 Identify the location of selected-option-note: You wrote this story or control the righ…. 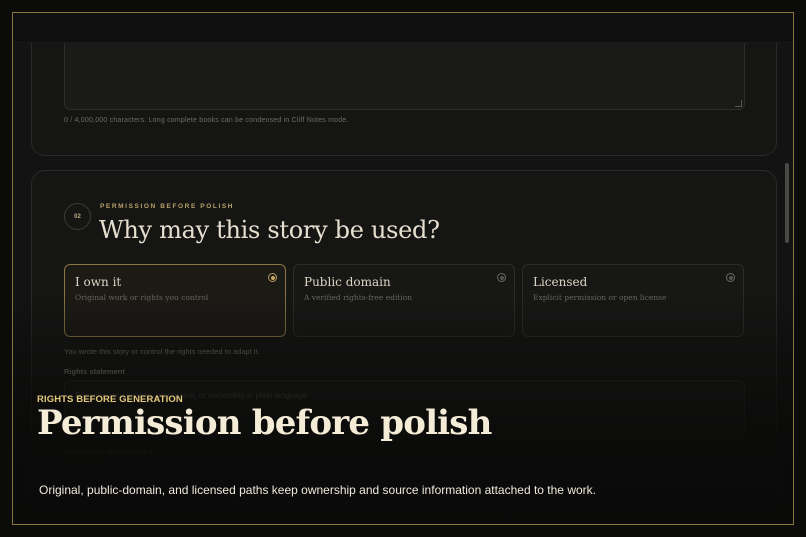
(162, 351).